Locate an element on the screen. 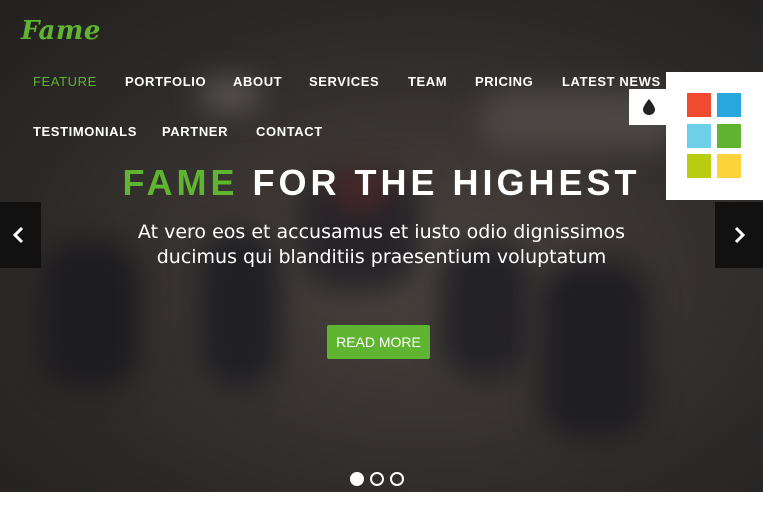  nav-item-testimonials: TESTIMONIALS is located at coordinates (85, 131).